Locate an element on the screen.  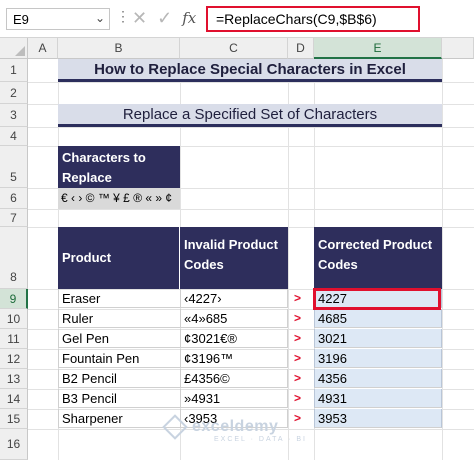
row-header-4: 4 is located at coordinates (14, 136).